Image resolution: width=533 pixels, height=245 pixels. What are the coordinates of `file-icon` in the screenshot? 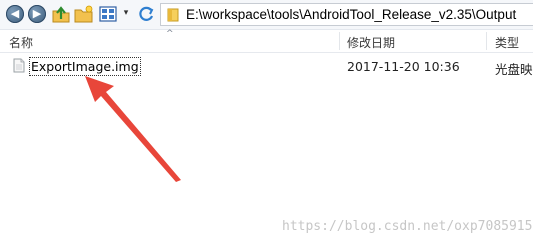 It's located at (19, 65).